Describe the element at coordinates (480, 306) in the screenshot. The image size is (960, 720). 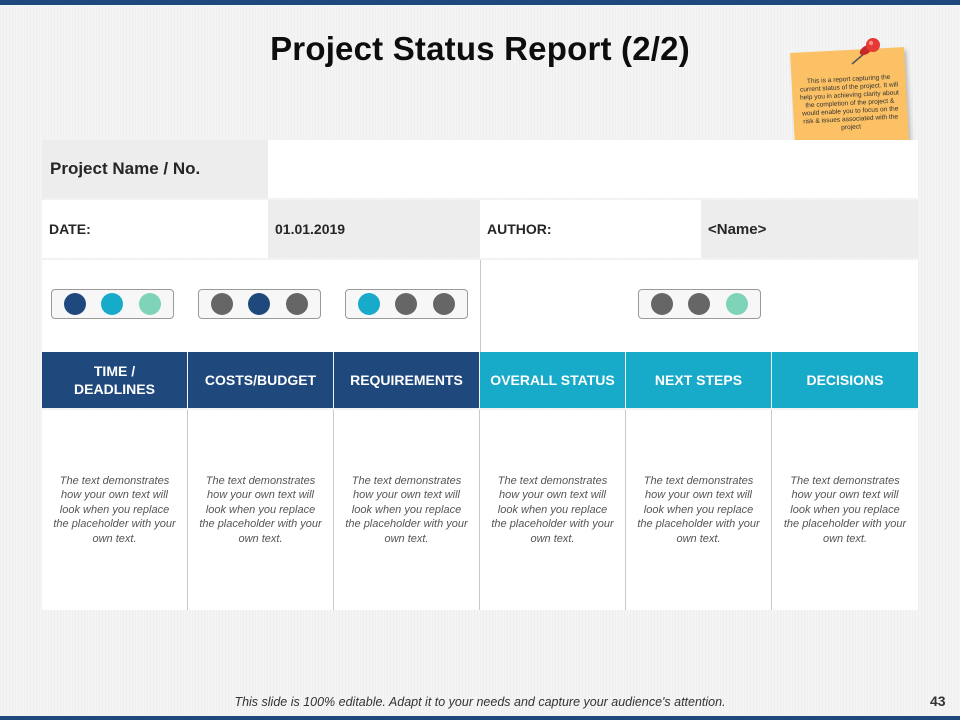
I see `divider` at that location.